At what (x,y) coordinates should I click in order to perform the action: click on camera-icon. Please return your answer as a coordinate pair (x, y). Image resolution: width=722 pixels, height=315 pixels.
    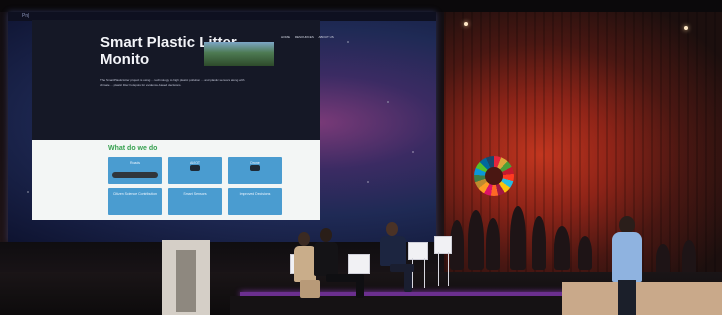
    Looking at the image, I should click on (195, 168).